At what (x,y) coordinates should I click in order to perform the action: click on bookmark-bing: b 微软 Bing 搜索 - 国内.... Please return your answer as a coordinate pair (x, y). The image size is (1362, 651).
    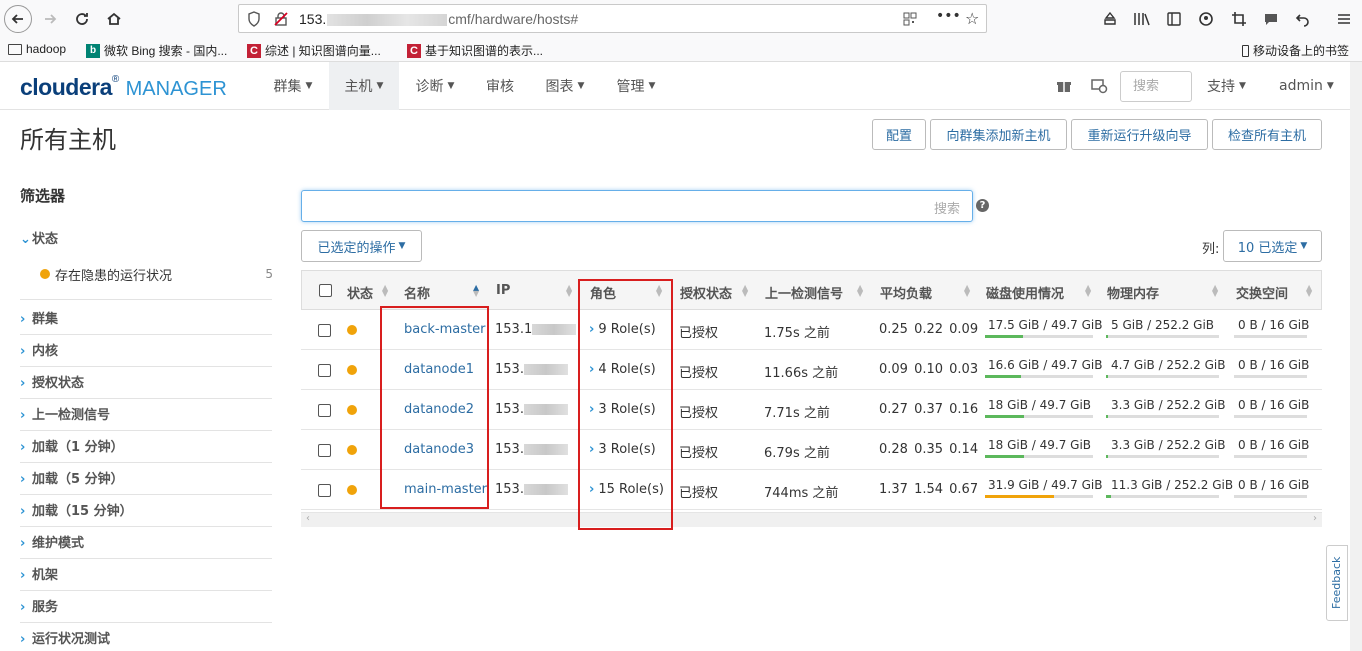
    Looking at the image, I should click on (156, 50).